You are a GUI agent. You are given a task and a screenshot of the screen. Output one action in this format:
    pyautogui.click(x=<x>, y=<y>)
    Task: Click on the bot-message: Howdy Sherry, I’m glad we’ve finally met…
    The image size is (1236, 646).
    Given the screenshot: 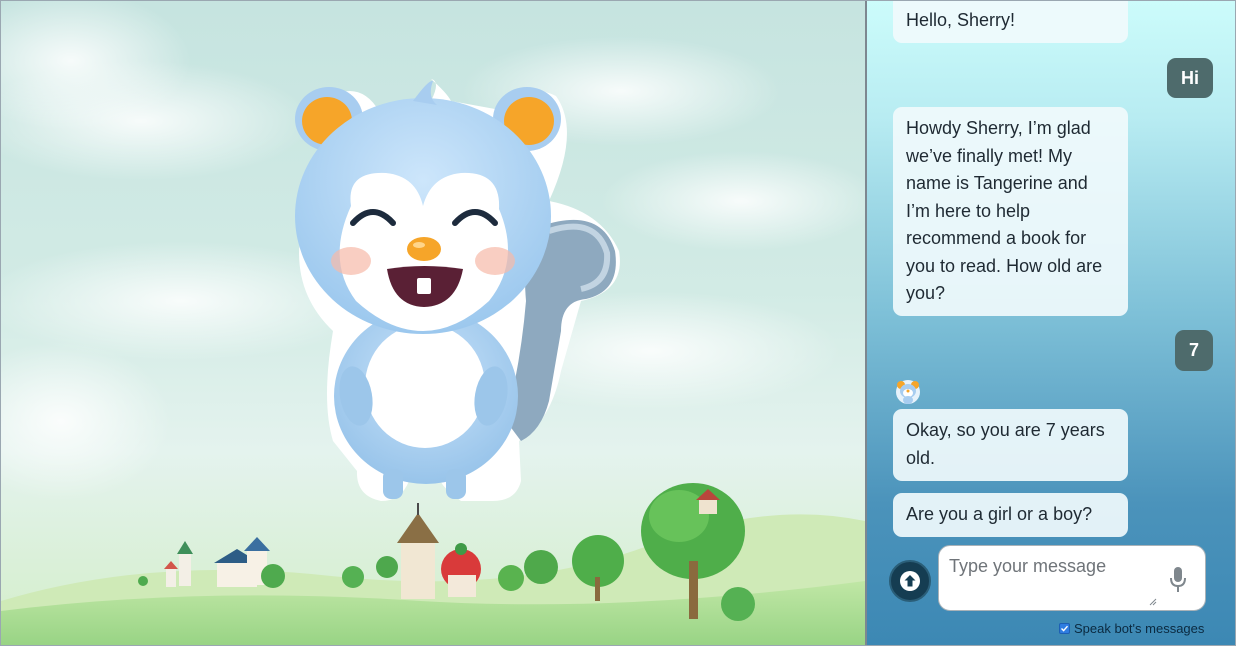 What is the action you would take?
    pyautogui.click(x=1010, y=211)
    